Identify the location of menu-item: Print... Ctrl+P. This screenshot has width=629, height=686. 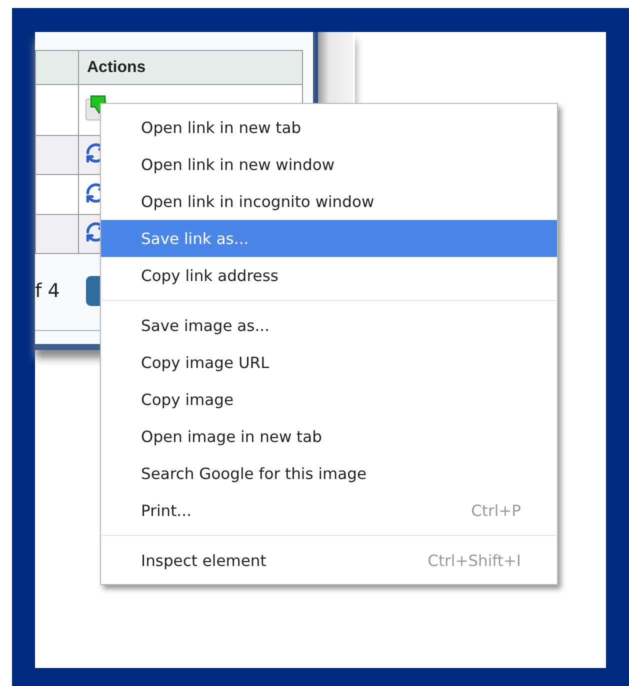
(329, 510).